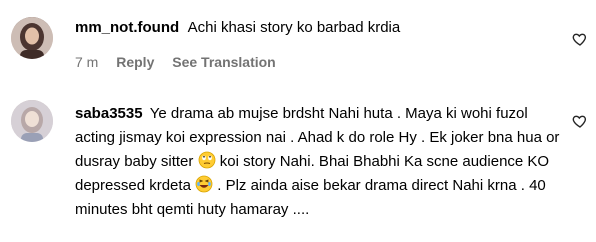 Image resolution: width=596 pixels, height=242 pixels. What do you see at coordinates (207, 160) in the screenshot?
I see `eye-roll-emoji-icon` at bounding box center [207, 160].